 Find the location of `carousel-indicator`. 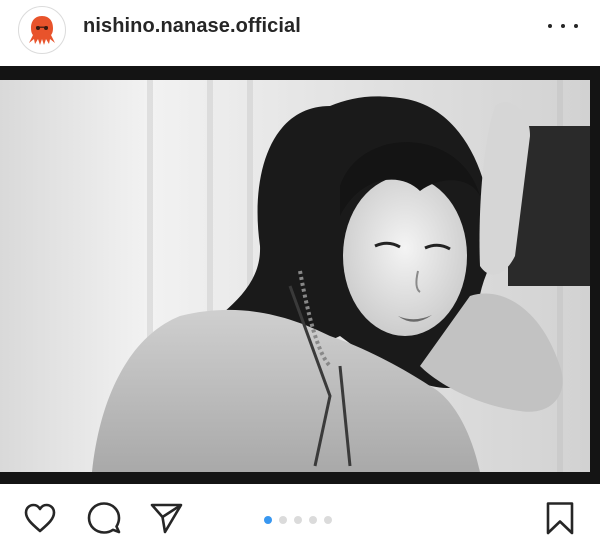

carousel-indicator is located at coordinates (298, 520).